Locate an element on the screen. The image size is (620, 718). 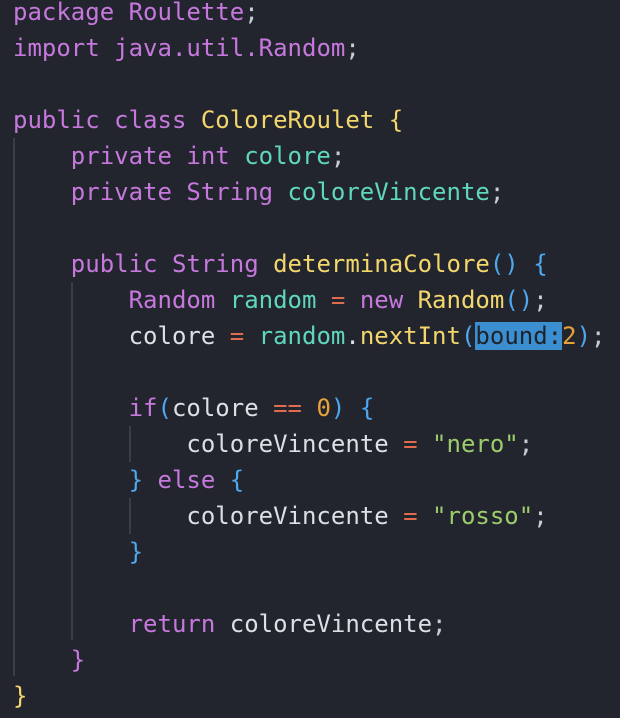
keyword-token: else is located at coordinates (193, 480).